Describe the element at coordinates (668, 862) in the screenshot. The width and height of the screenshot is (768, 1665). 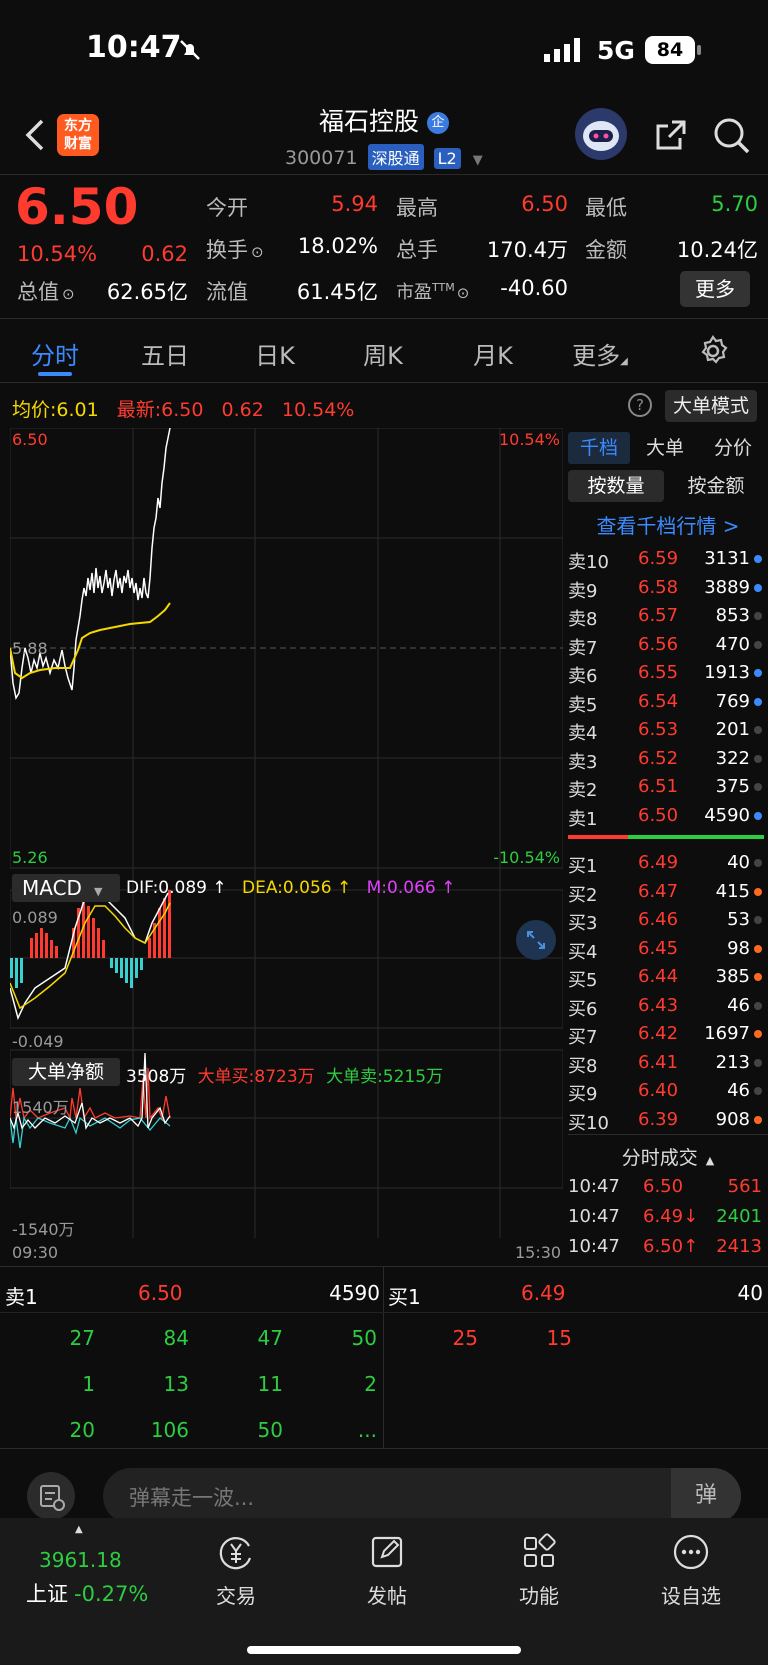
I see `bid-row: 买1 6.49 40` at that location.